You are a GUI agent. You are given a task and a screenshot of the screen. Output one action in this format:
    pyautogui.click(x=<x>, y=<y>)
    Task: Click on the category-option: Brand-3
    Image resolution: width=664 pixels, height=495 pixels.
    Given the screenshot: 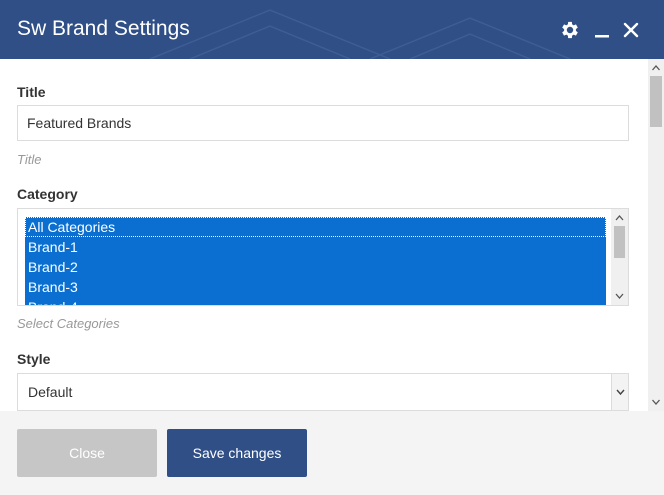 What is the action you would take?
    pyautogui.click(x=315, y=287)
    